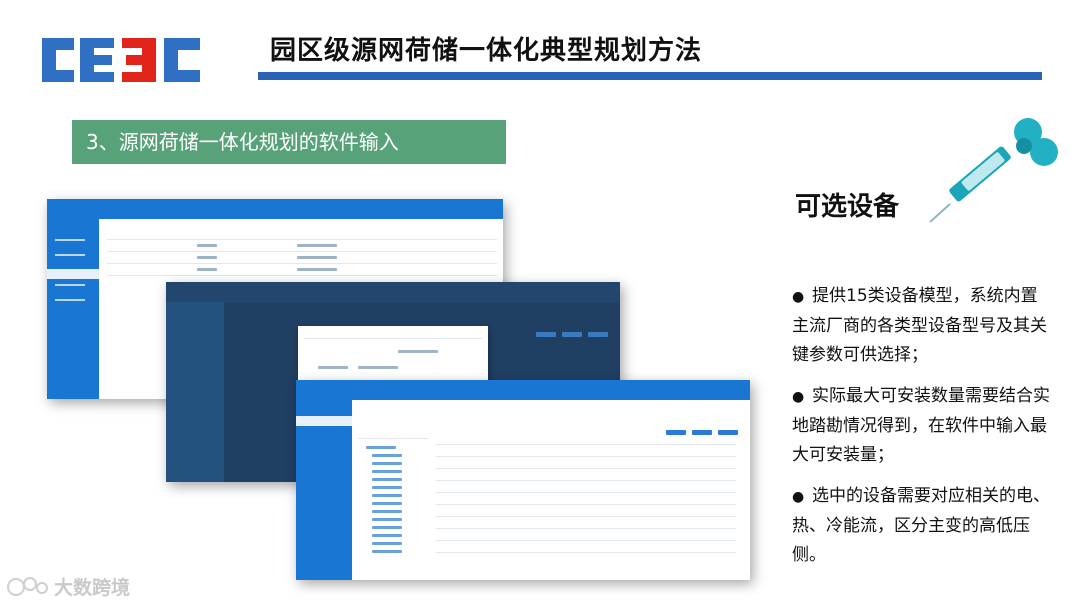 This screenshot has height=608, width=1080. What do you see at coordinates (923, 326) in the screenshot?
I see `bullet-item: ● 提供15类设备模型，系统内置主流厂商的各类型设备型号及其关键参数可供选择；` at bounding box center [923, 326].